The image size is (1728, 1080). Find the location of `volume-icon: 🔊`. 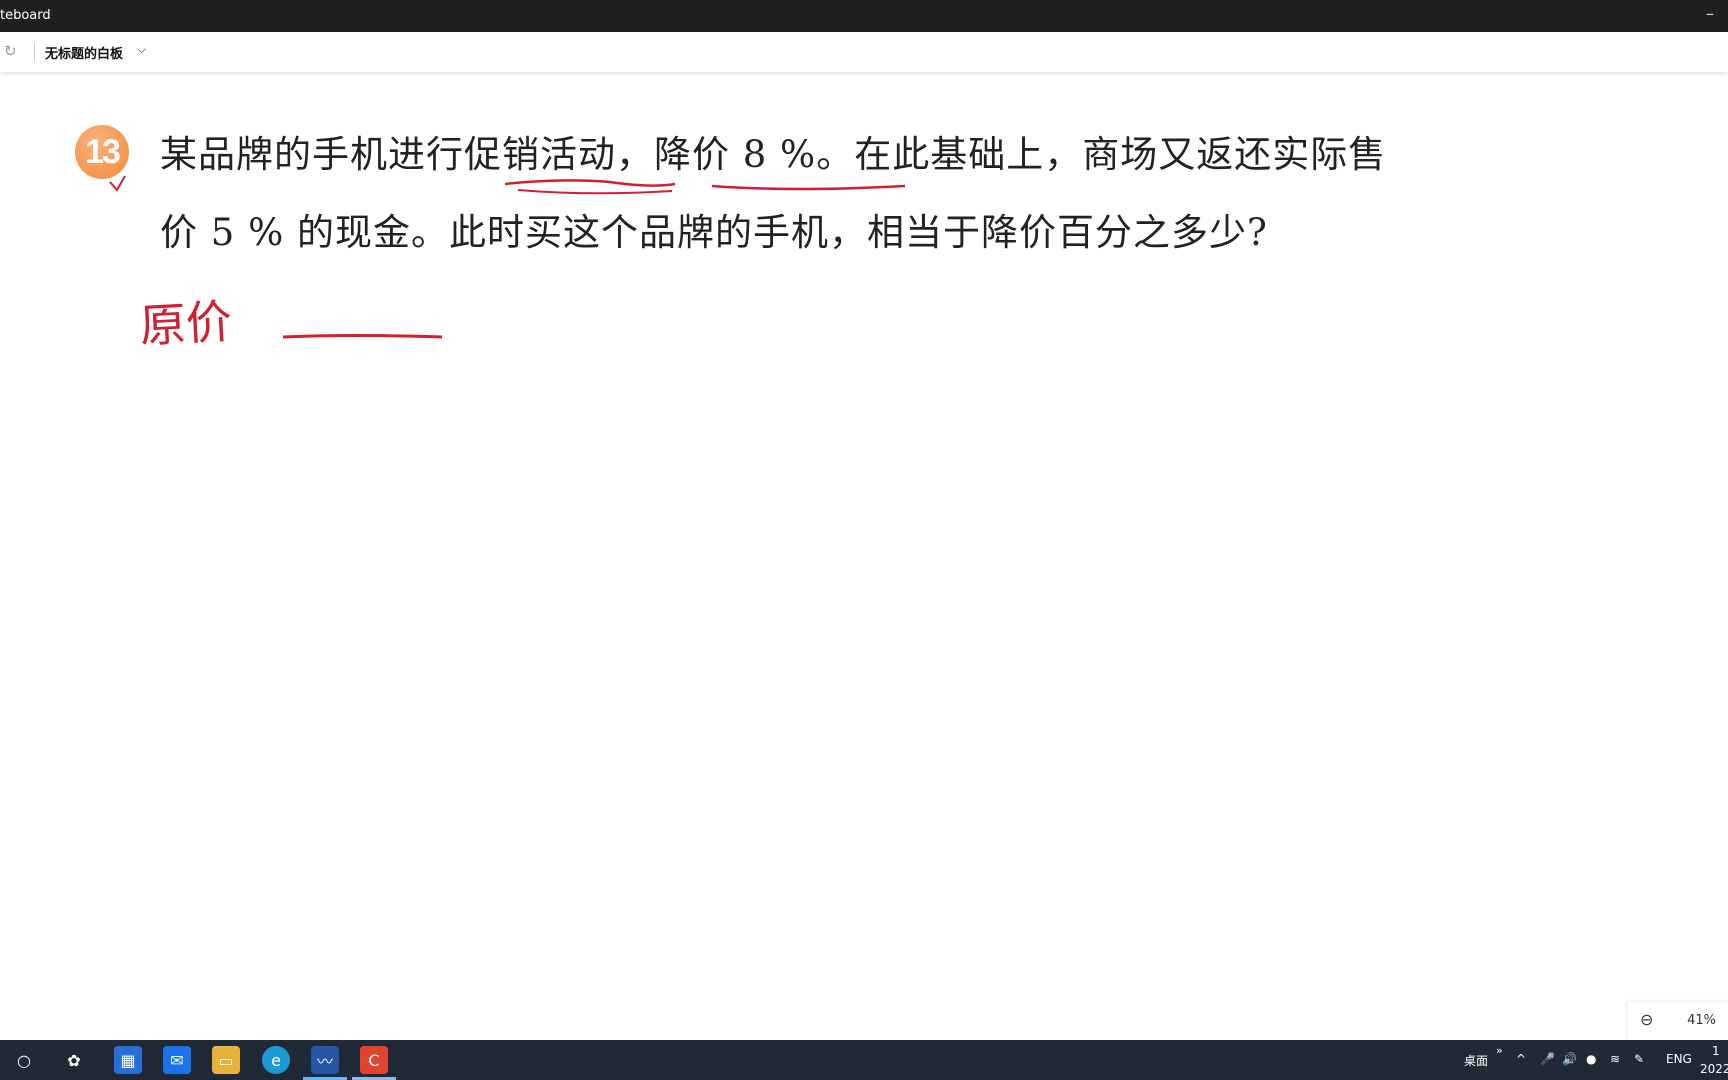

volume-icon: 🔊 is located at coordinates (1569, 1059).